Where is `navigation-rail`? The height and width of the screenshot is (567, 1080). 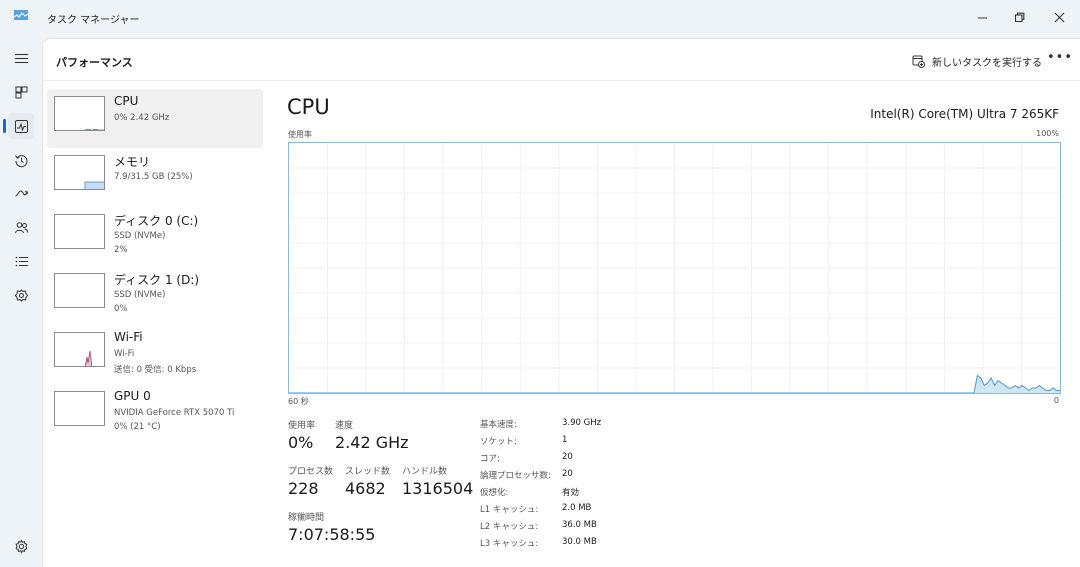 navigation-rail is located at coordinates (21, 300).